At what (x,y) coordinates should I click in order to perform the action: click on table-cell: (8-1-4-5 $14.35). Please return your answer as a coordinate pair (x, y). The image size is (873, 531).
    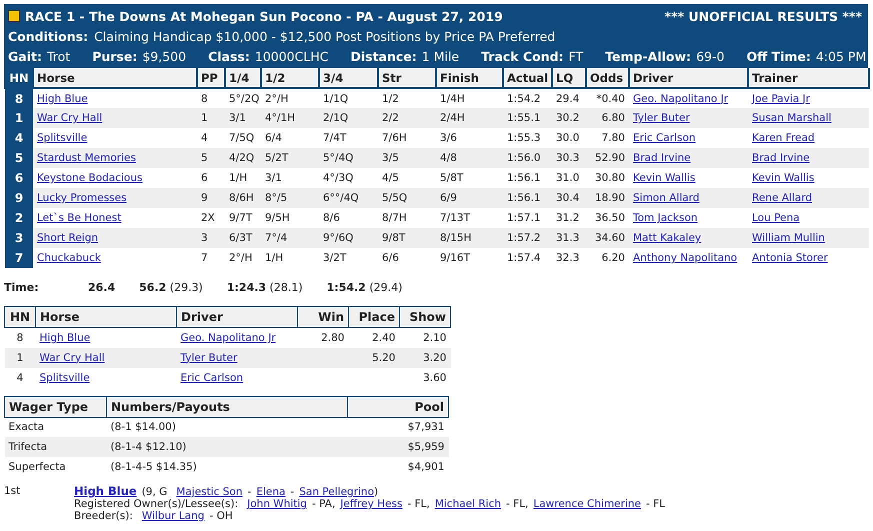
    Looking at the image, I should click on (227, 467).